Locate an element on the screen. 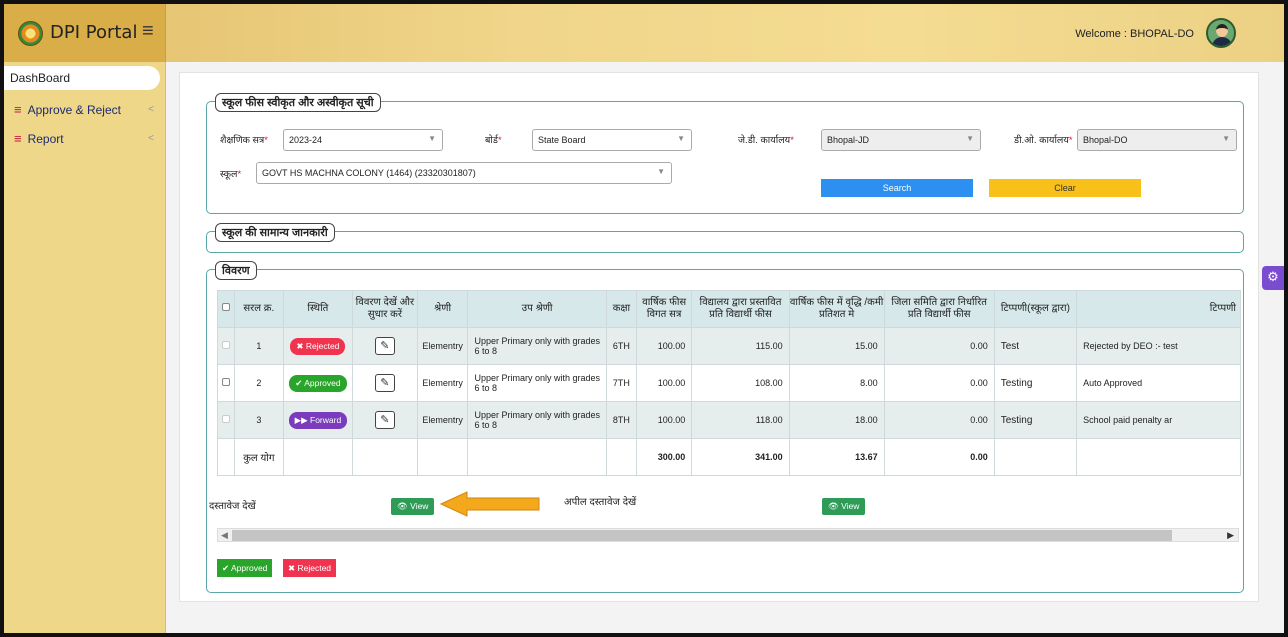 The width and height of the screenshot is (1288, 637). horizontal-scrollbar: ◀ ▶ is located at coordinates (728, 535).